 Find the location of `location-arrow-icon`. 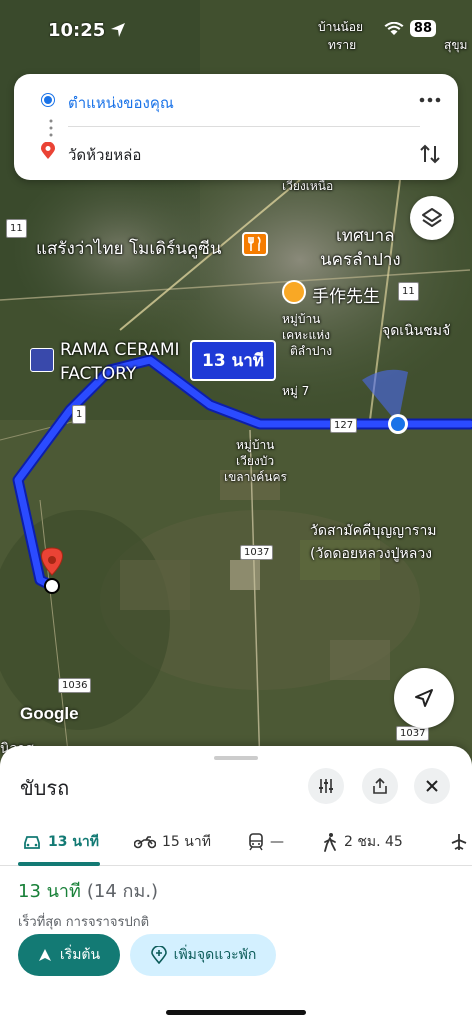

location-arrow-icon is located at coordinates (118, 30).